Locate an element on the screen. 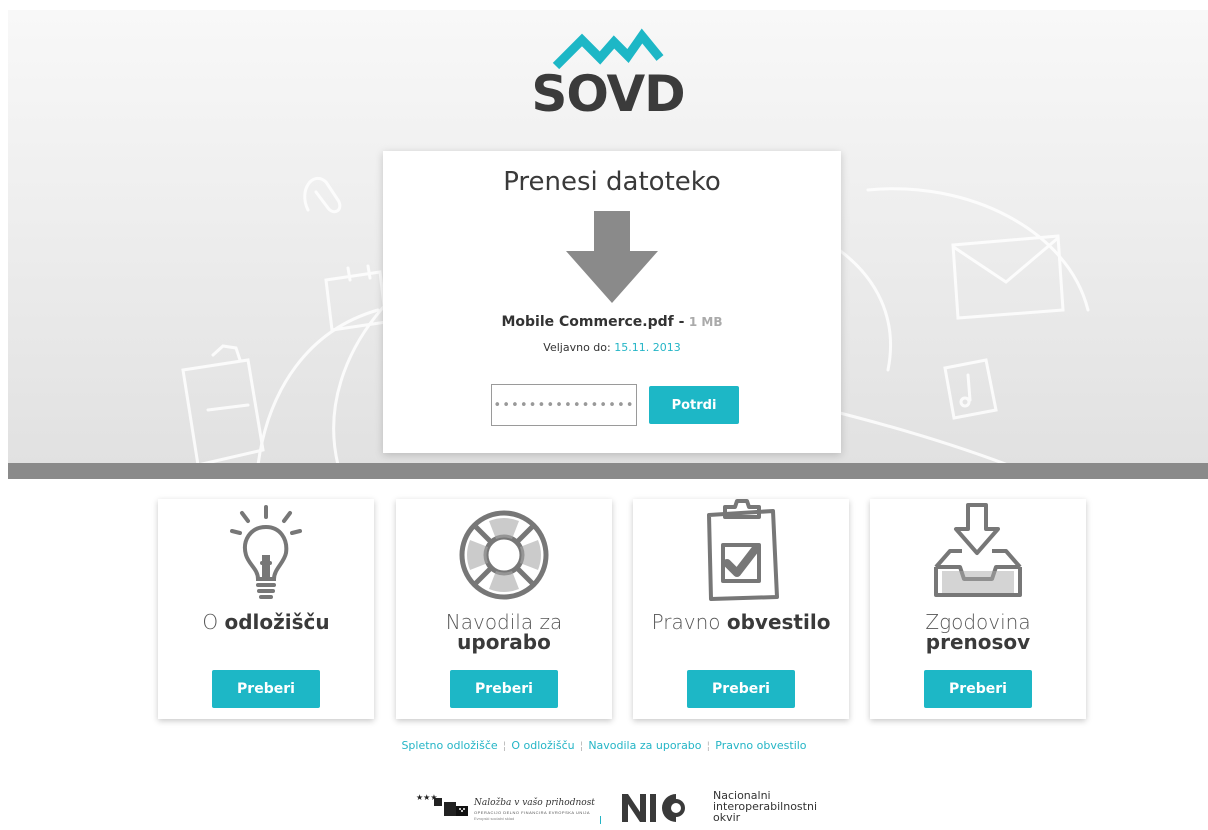  footer-link-legal: Pravno obvestilo is located at coordinates (760, 745).